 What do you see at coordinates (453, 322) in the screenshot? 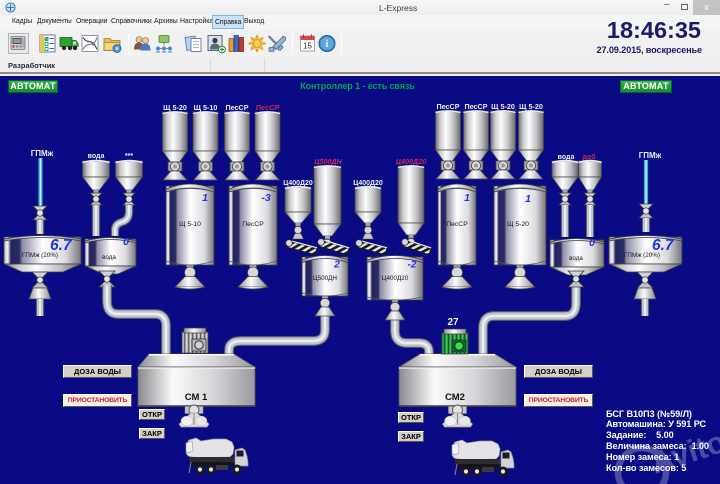
I see `svg-text: 27` at bounding box center [453, 322].